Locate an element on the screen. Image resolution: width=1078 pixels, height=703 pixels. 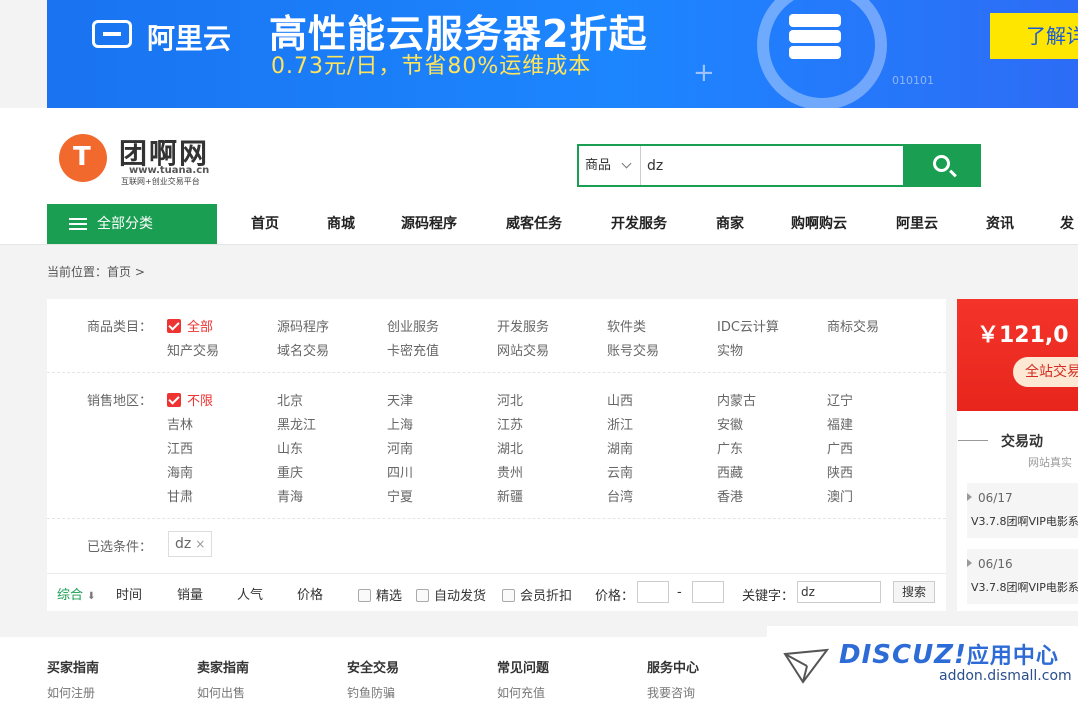
region-option: 河南 is located at coordinates (400, 447).